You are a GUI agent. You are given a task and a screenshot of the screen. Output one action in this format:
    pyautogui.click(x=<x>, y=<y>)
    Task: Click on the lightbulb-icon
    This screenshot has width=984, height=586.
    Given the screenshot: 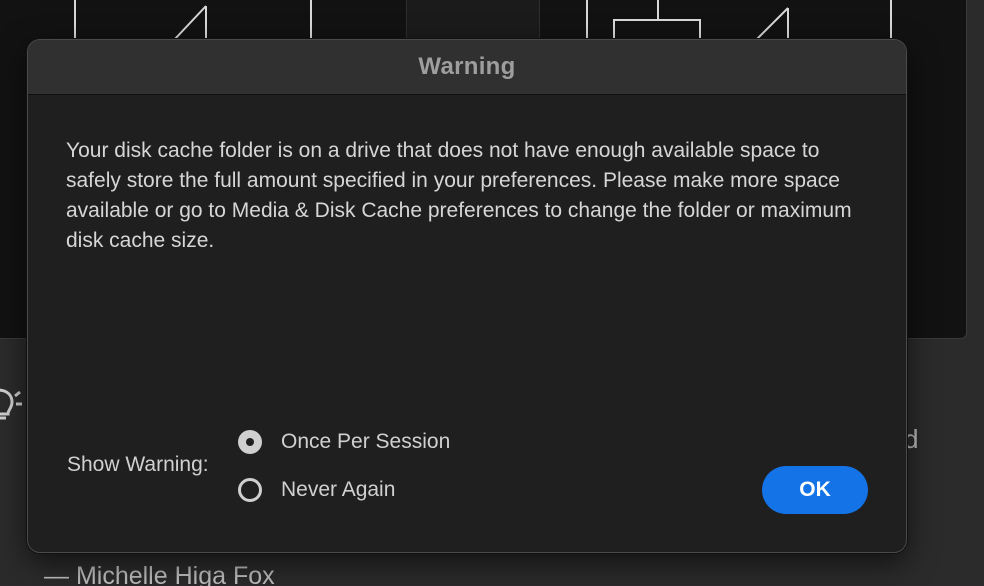 What is the action you would take?
    pyautogui.click(x=11, y=404)
    